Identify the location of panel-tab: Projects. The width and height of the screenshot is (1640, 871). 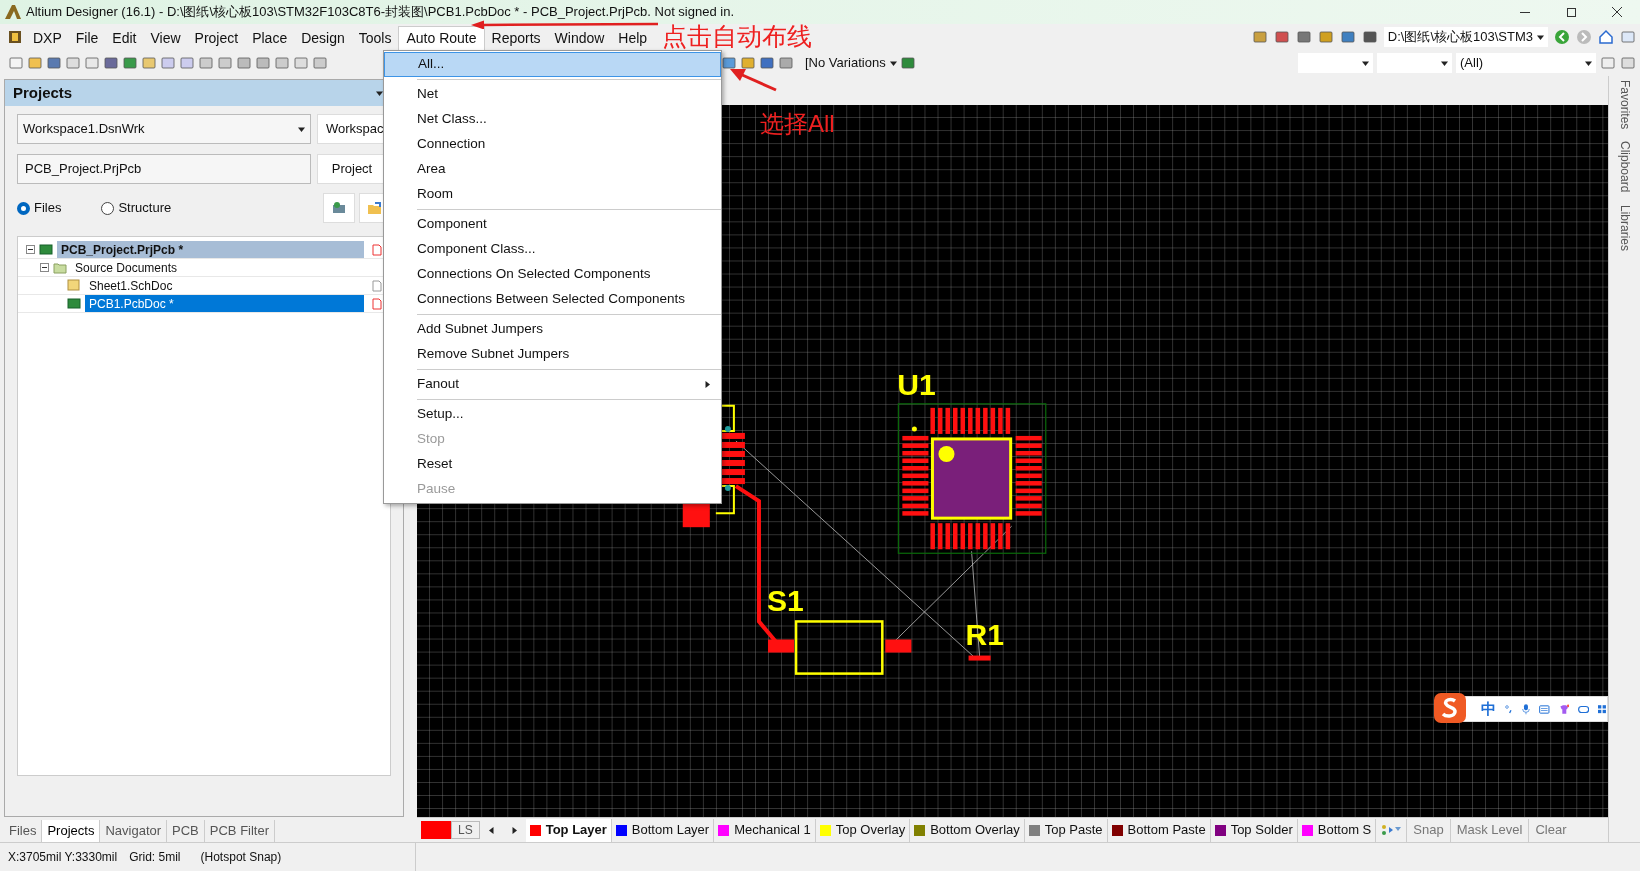
(71, 831).